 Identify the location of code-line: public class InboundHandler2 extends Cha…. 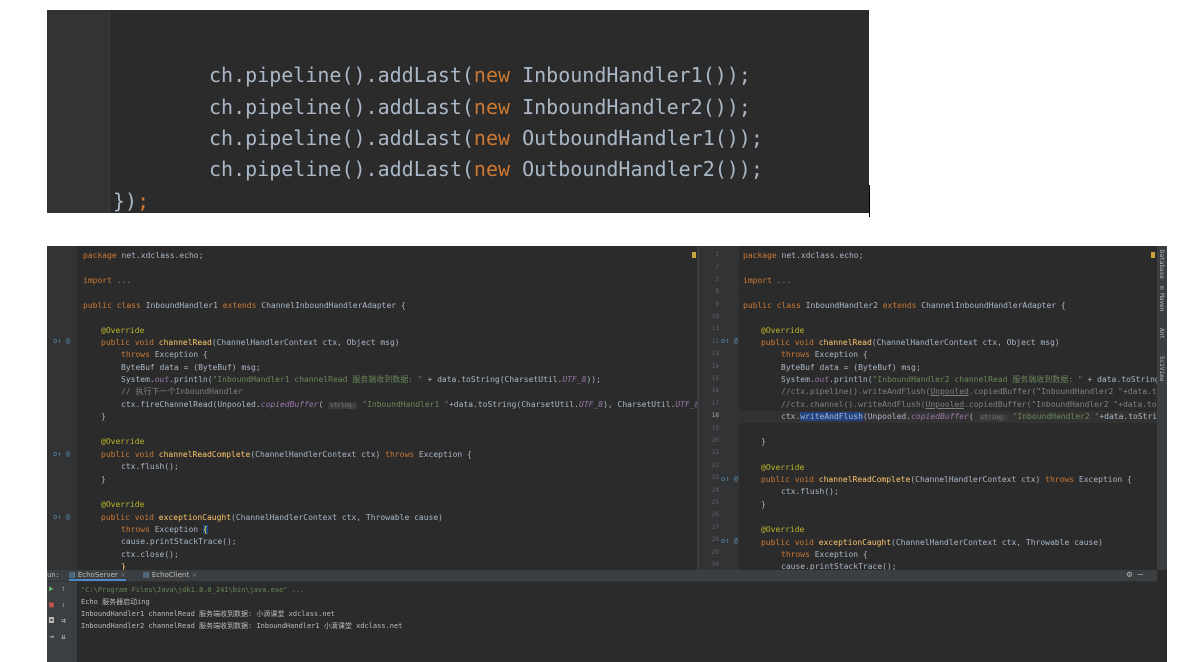
(904, 306).